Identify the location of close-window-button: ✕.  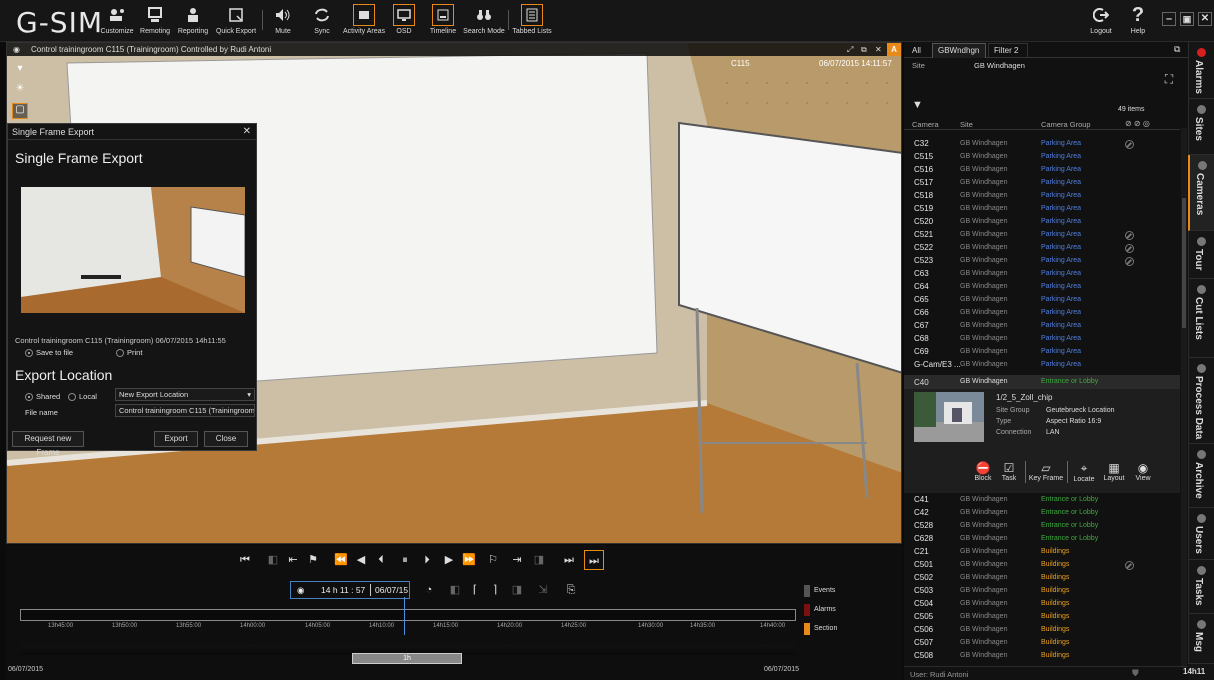
(1205, 19).